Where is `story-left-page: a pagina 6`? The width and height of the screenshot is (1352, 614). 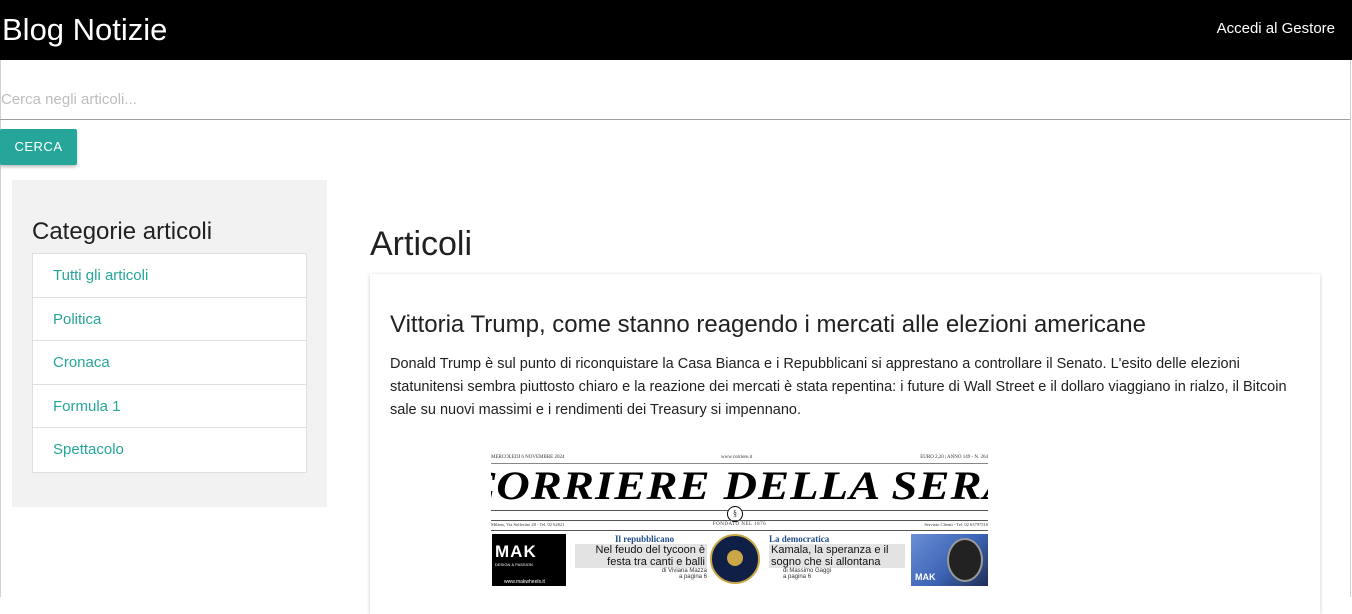 story-left-page: a pagina 6 is located at coordinates (692, 577).